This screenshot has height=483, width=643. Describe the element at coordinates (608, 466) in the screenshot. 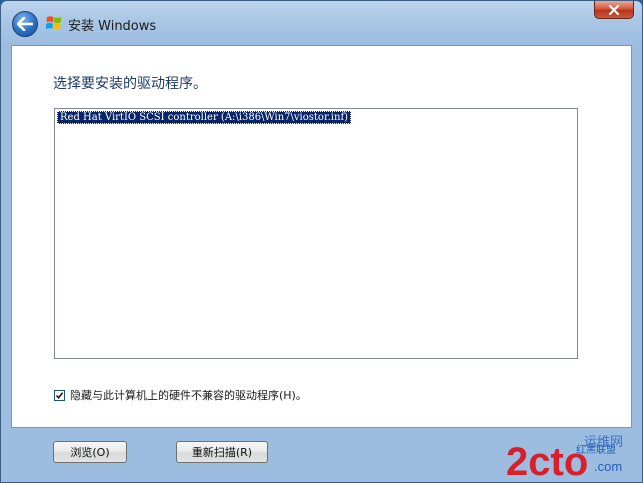

I see `watermark-domain-text: .com` at that location.